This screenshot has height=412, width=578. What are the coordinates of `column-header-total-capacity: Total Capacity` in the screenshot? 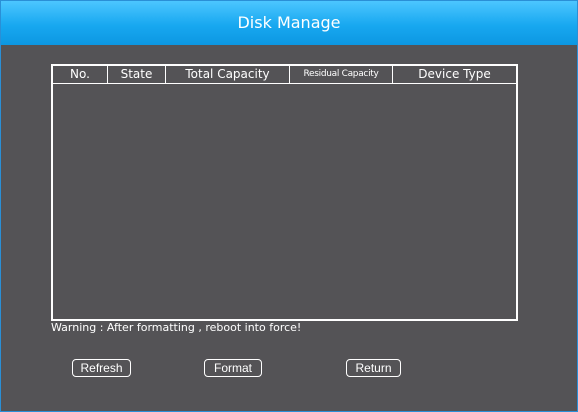 It's located at (228, 74).